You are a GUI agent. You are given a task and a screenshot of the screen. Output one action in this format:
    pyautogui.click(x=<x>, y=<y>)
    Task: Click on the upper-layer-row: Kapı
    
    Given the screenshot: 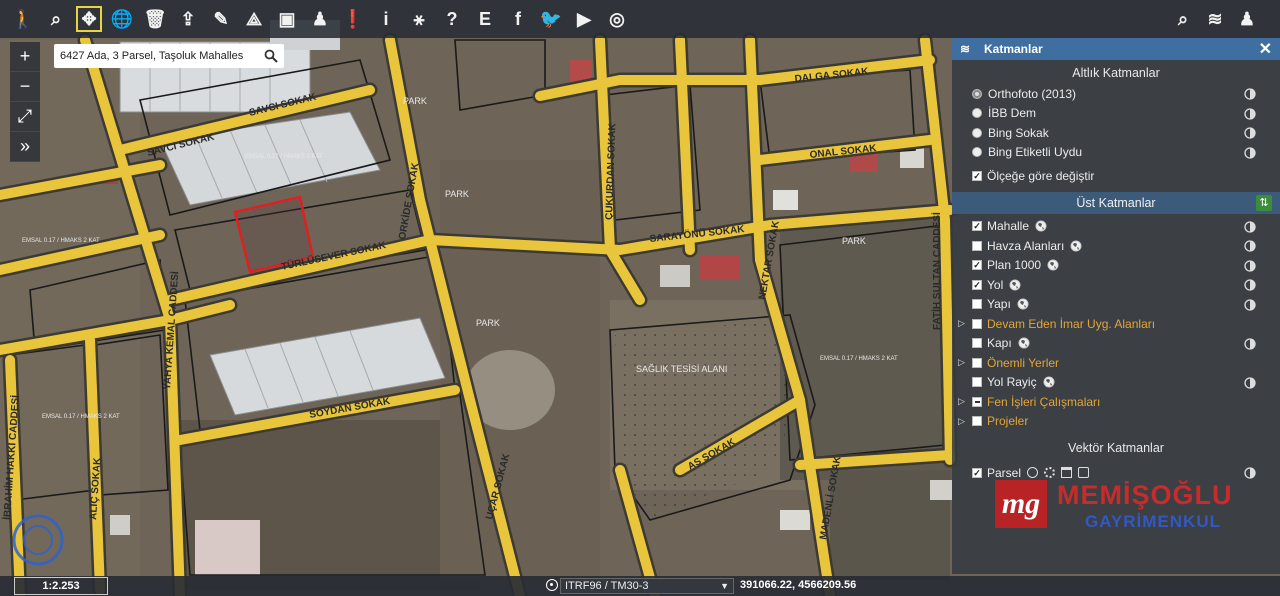 What is the action you would take?
    pyautogui.click(x=1116, y=344)
    